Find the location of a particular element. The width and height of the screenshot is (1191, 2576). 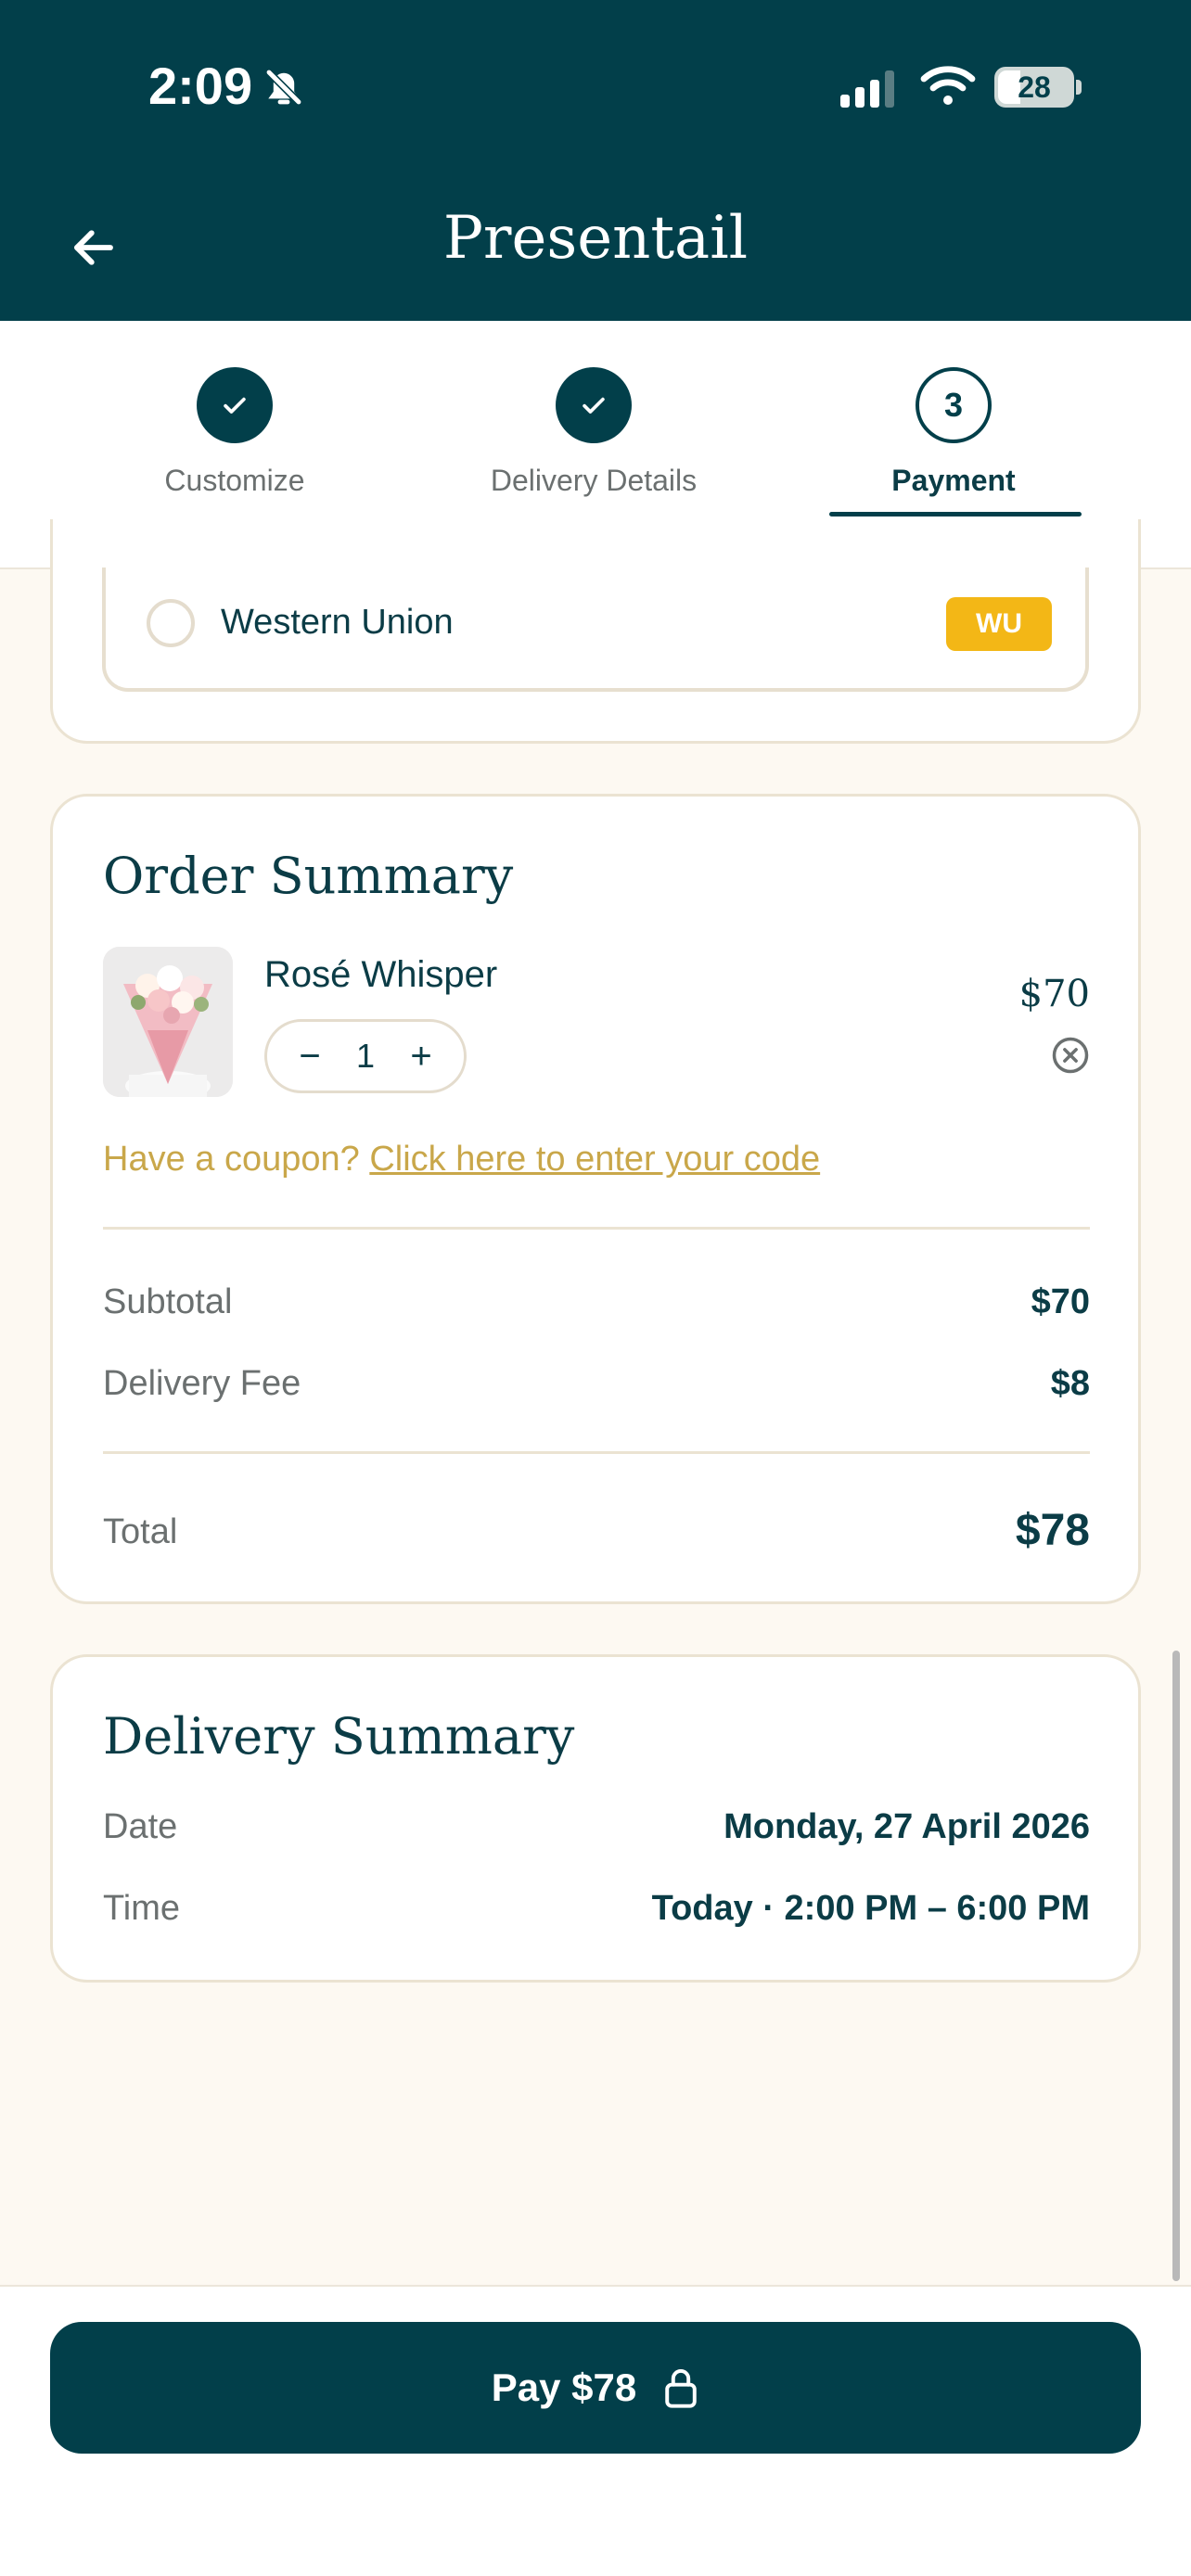

bouquet-image is located at coordinates (168, 1022).